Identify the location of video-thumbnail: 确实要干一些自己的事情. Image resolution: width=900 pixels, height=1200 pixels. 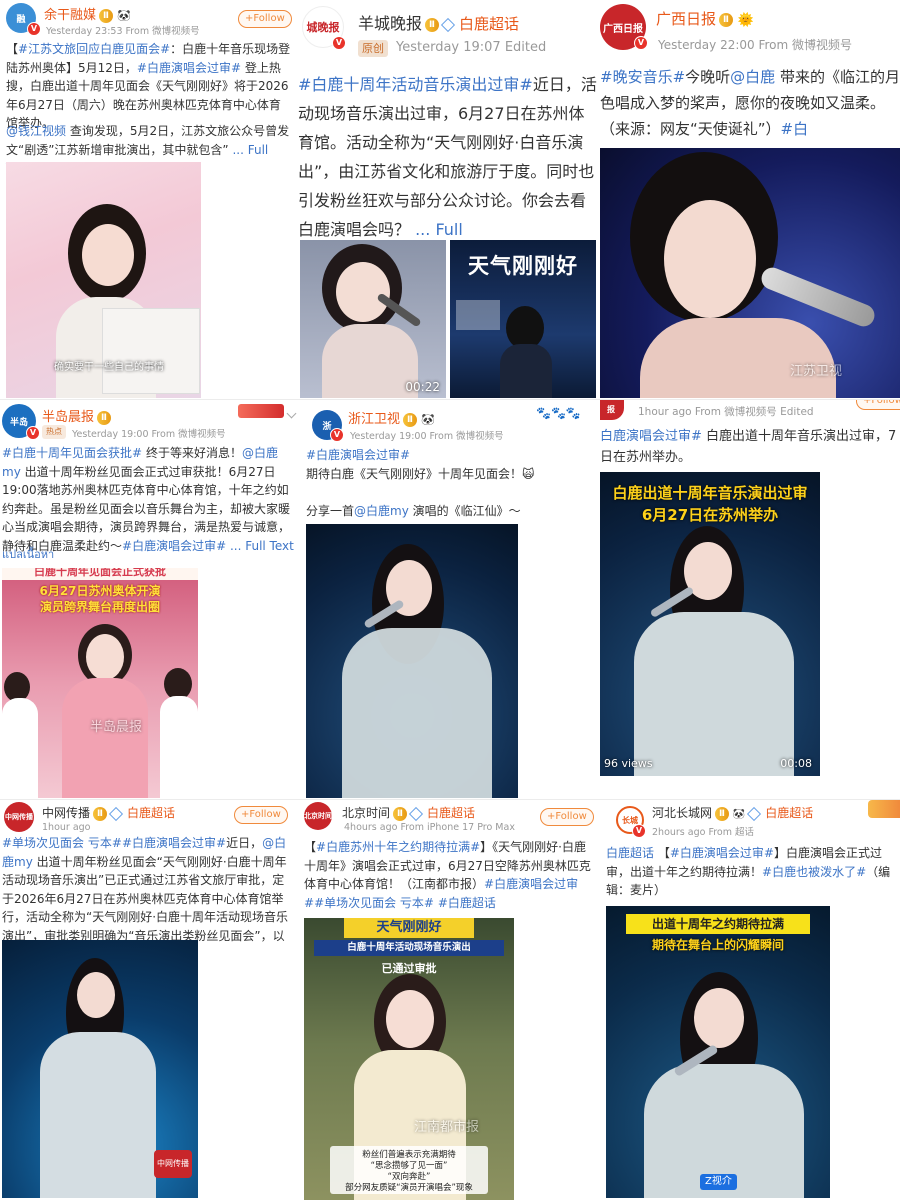
(103, 280).